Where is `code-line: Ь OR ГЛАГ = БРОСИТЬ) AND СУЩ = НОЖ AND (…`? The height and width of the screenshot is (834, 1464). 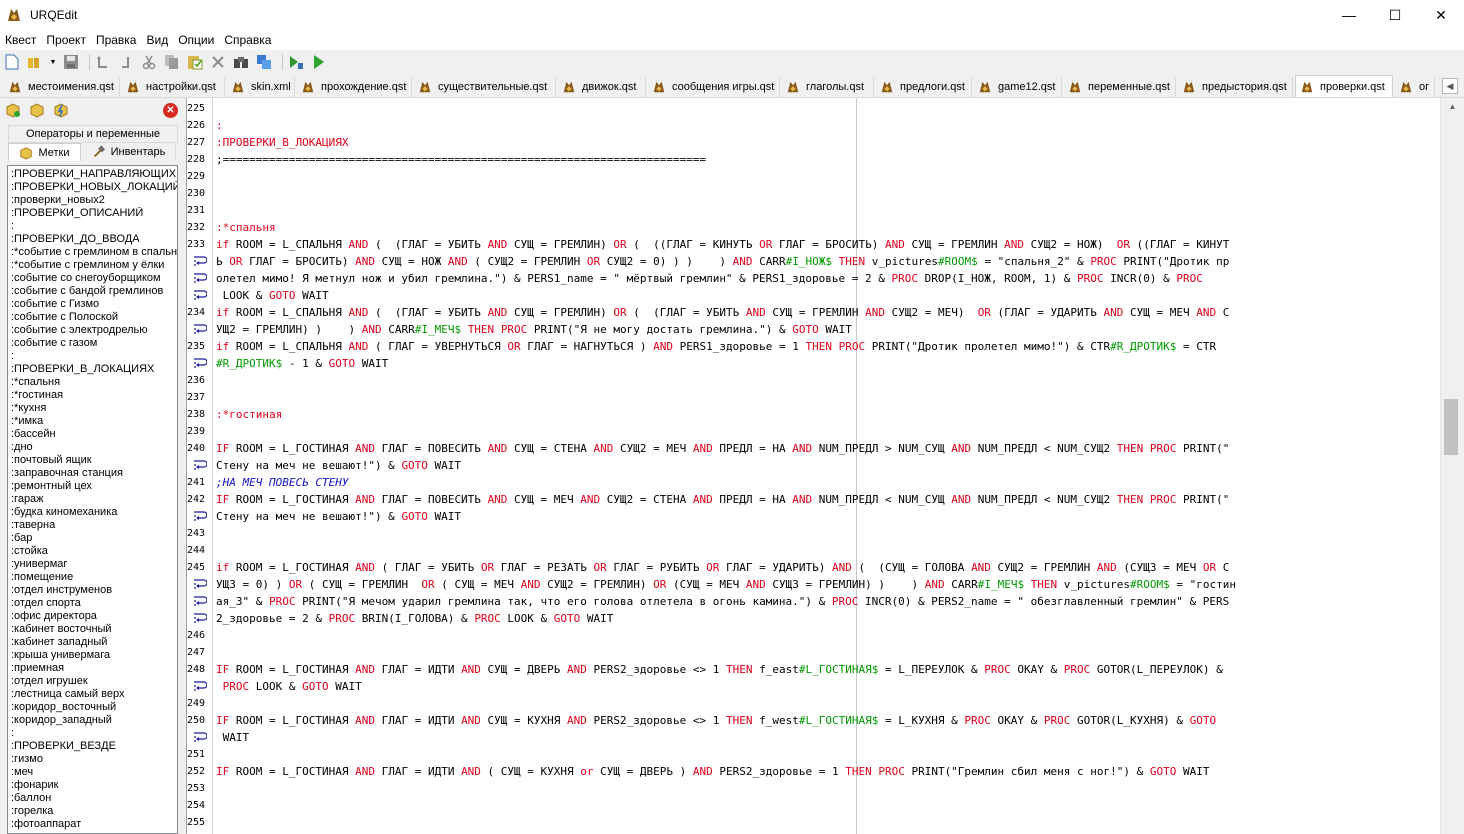 code-line: Ь OR ГЛАГ = БРОСИТЬ) AND СУЩ = НОЖ AND (… is located at coordinates (814, 261).